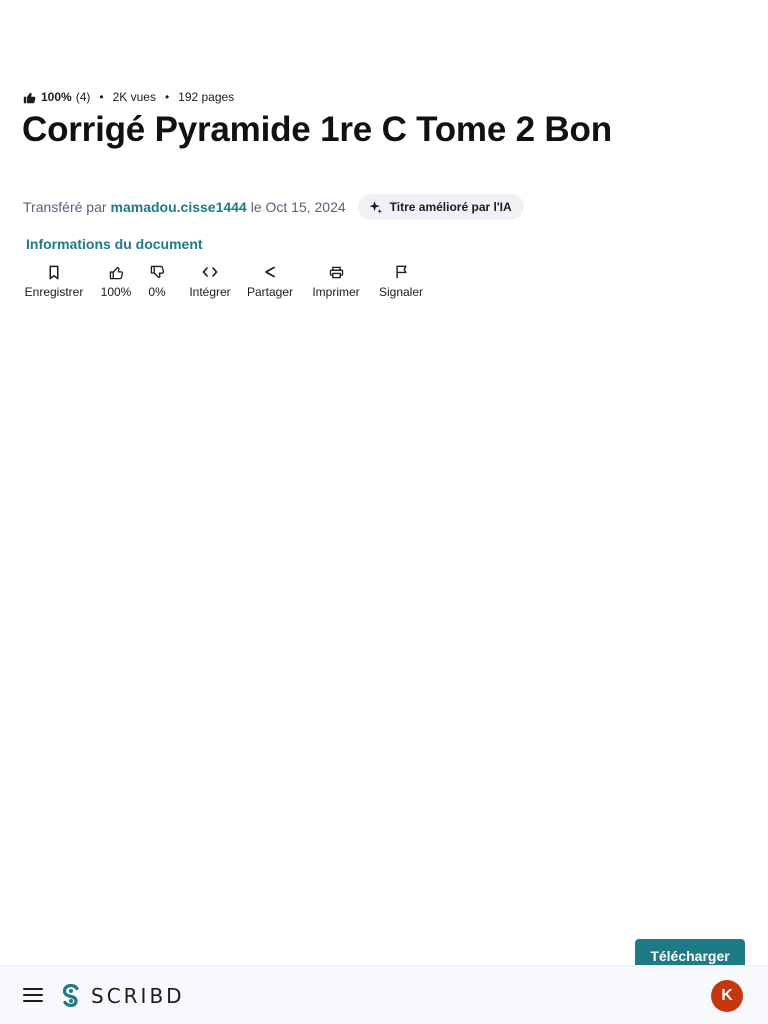  Describe the element at coordinates (54, 292) in the screenshot. I see `save-label: Enregistrer` at that location.